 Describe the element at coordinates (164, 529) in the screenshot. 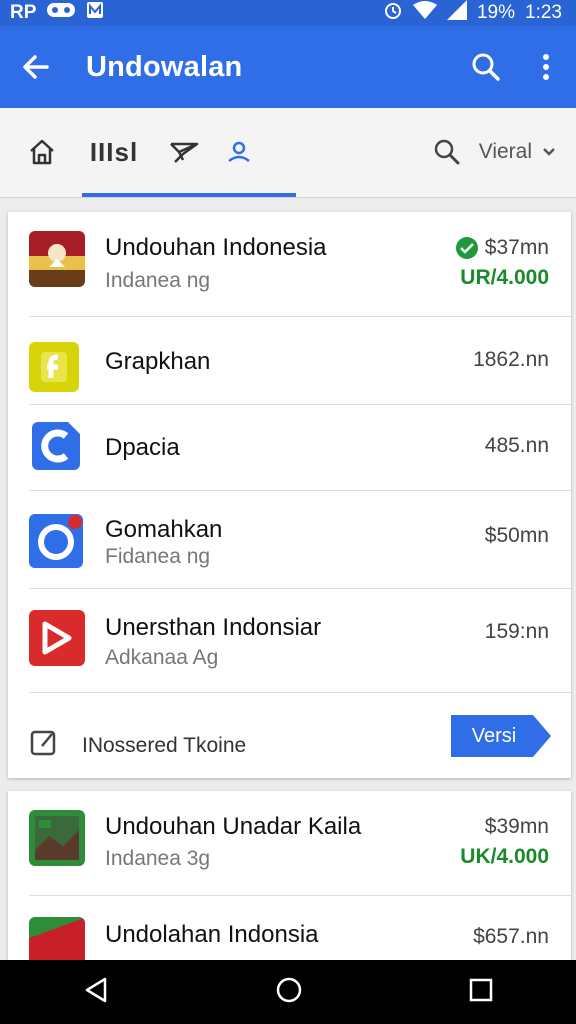

I see `app-name: Gomahkan` at that location.